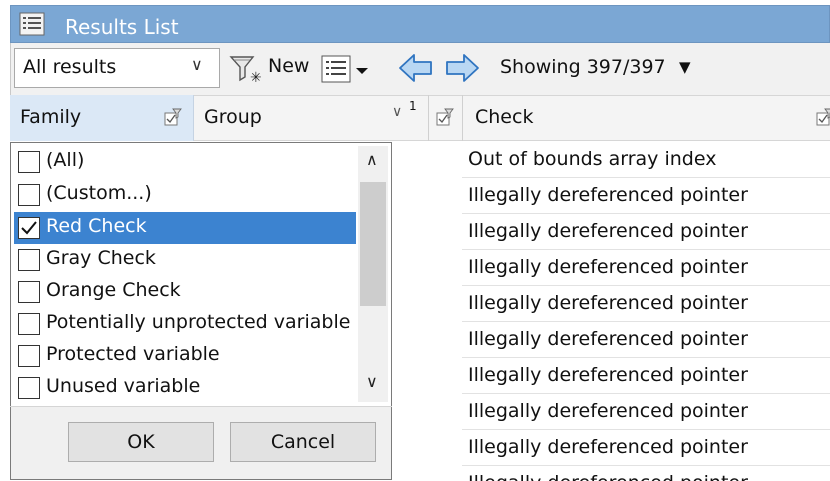 The width and height of the screenshot is (830, 481). Describe the element at coordinates (123, 386) in the screenshot. I see `filter-option-label: Unused variable` at that location.